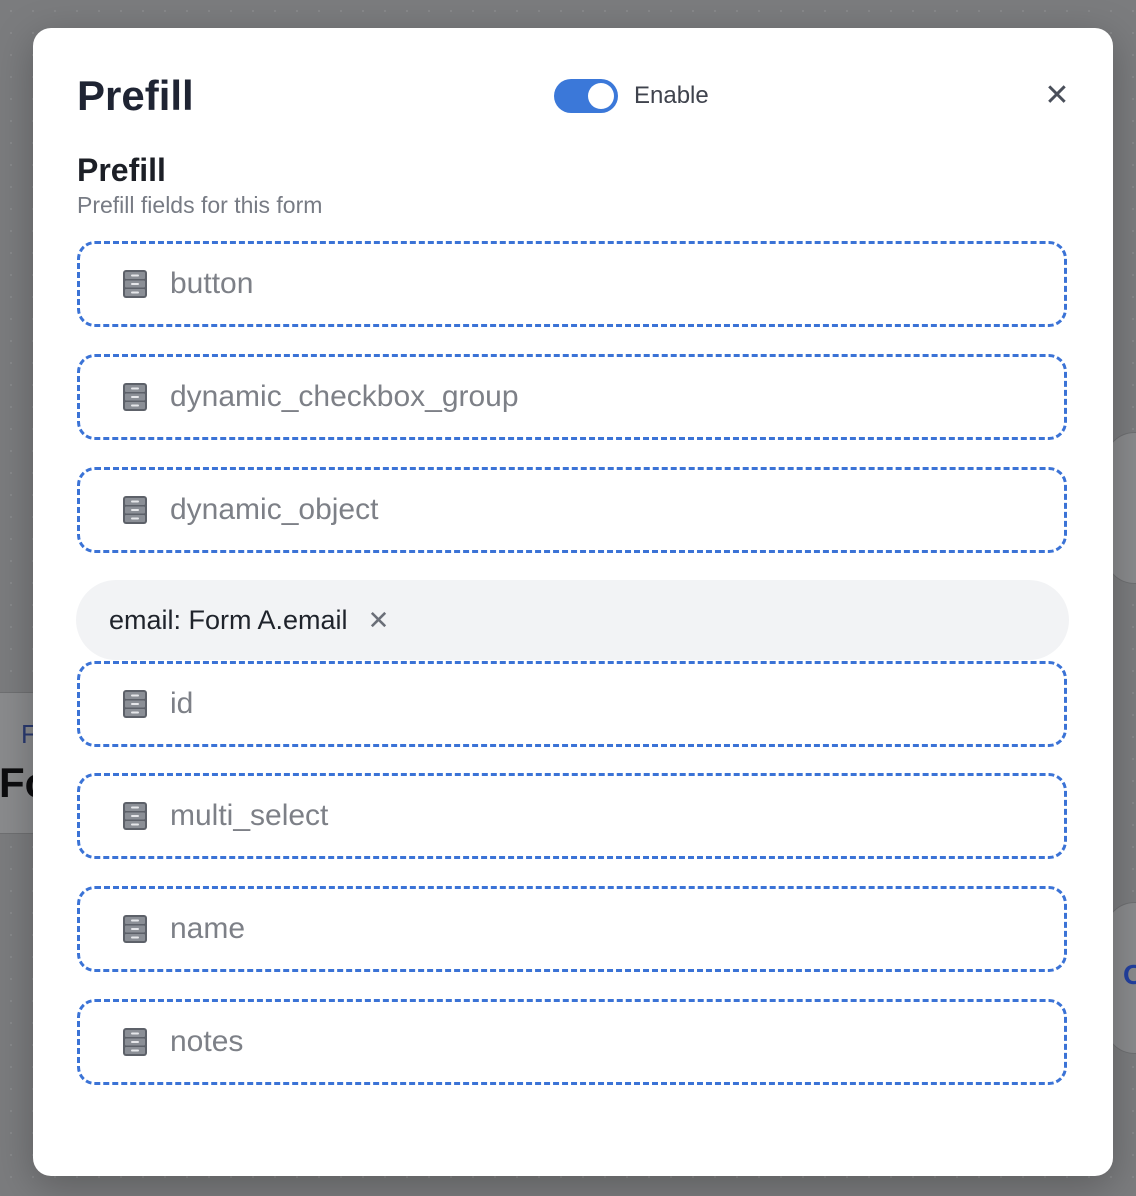  Describe the element at coordinates (572, 1042) in the screenshot. I see `prefill-field-notes: notes` at that location.